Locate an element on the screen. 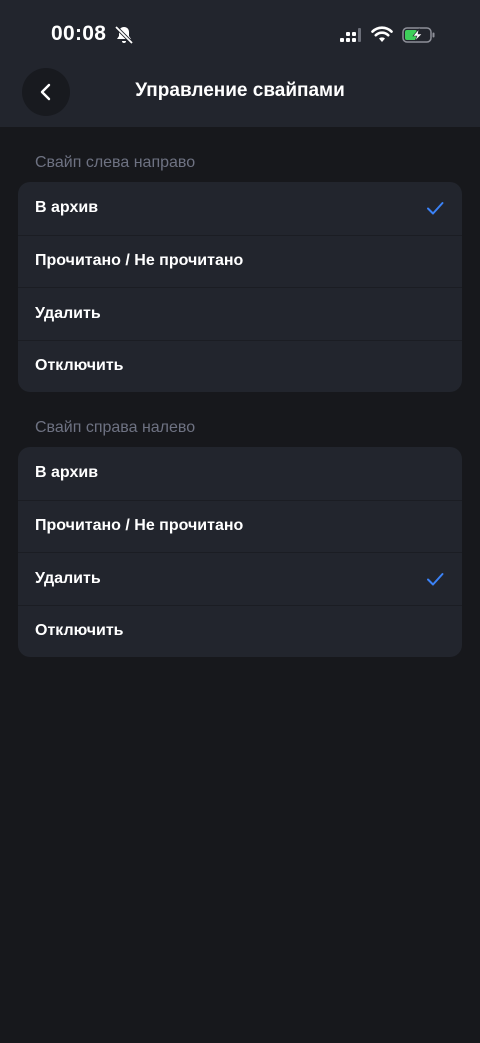  status-time: 00:08 is located at coordinates (79, 33).